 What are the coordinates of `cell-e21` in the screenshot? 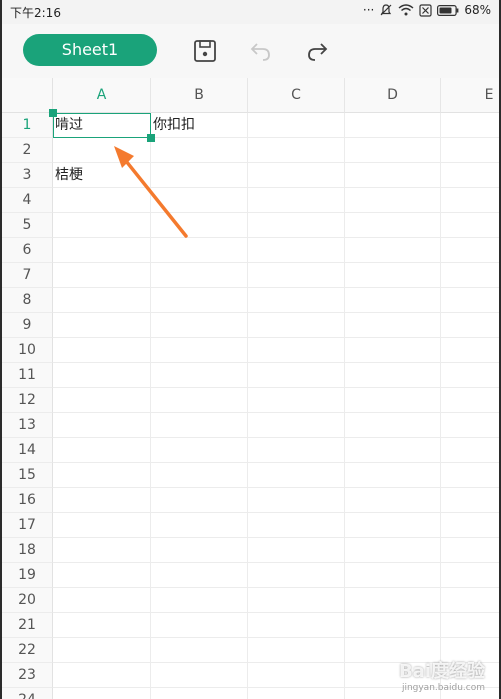 It's located at (470, 625).